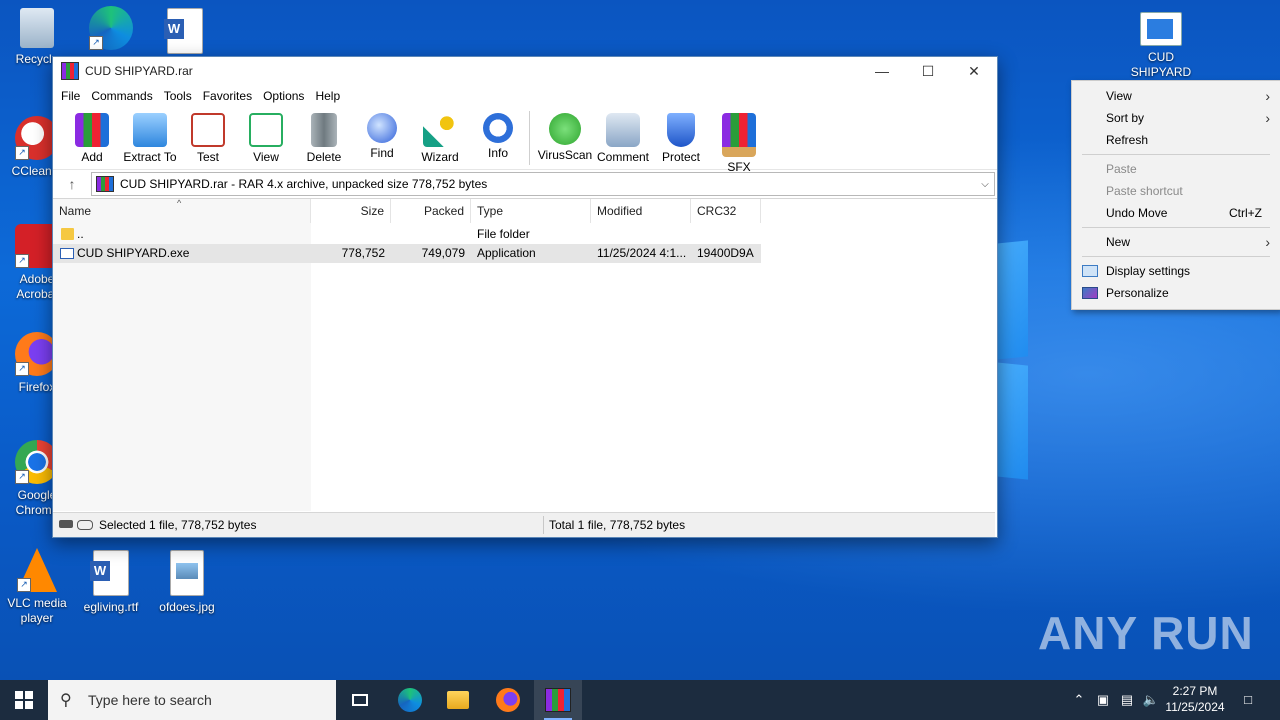 The image size is (1280, 720). I want to click on column-header-type: Type, so click(531, 211).